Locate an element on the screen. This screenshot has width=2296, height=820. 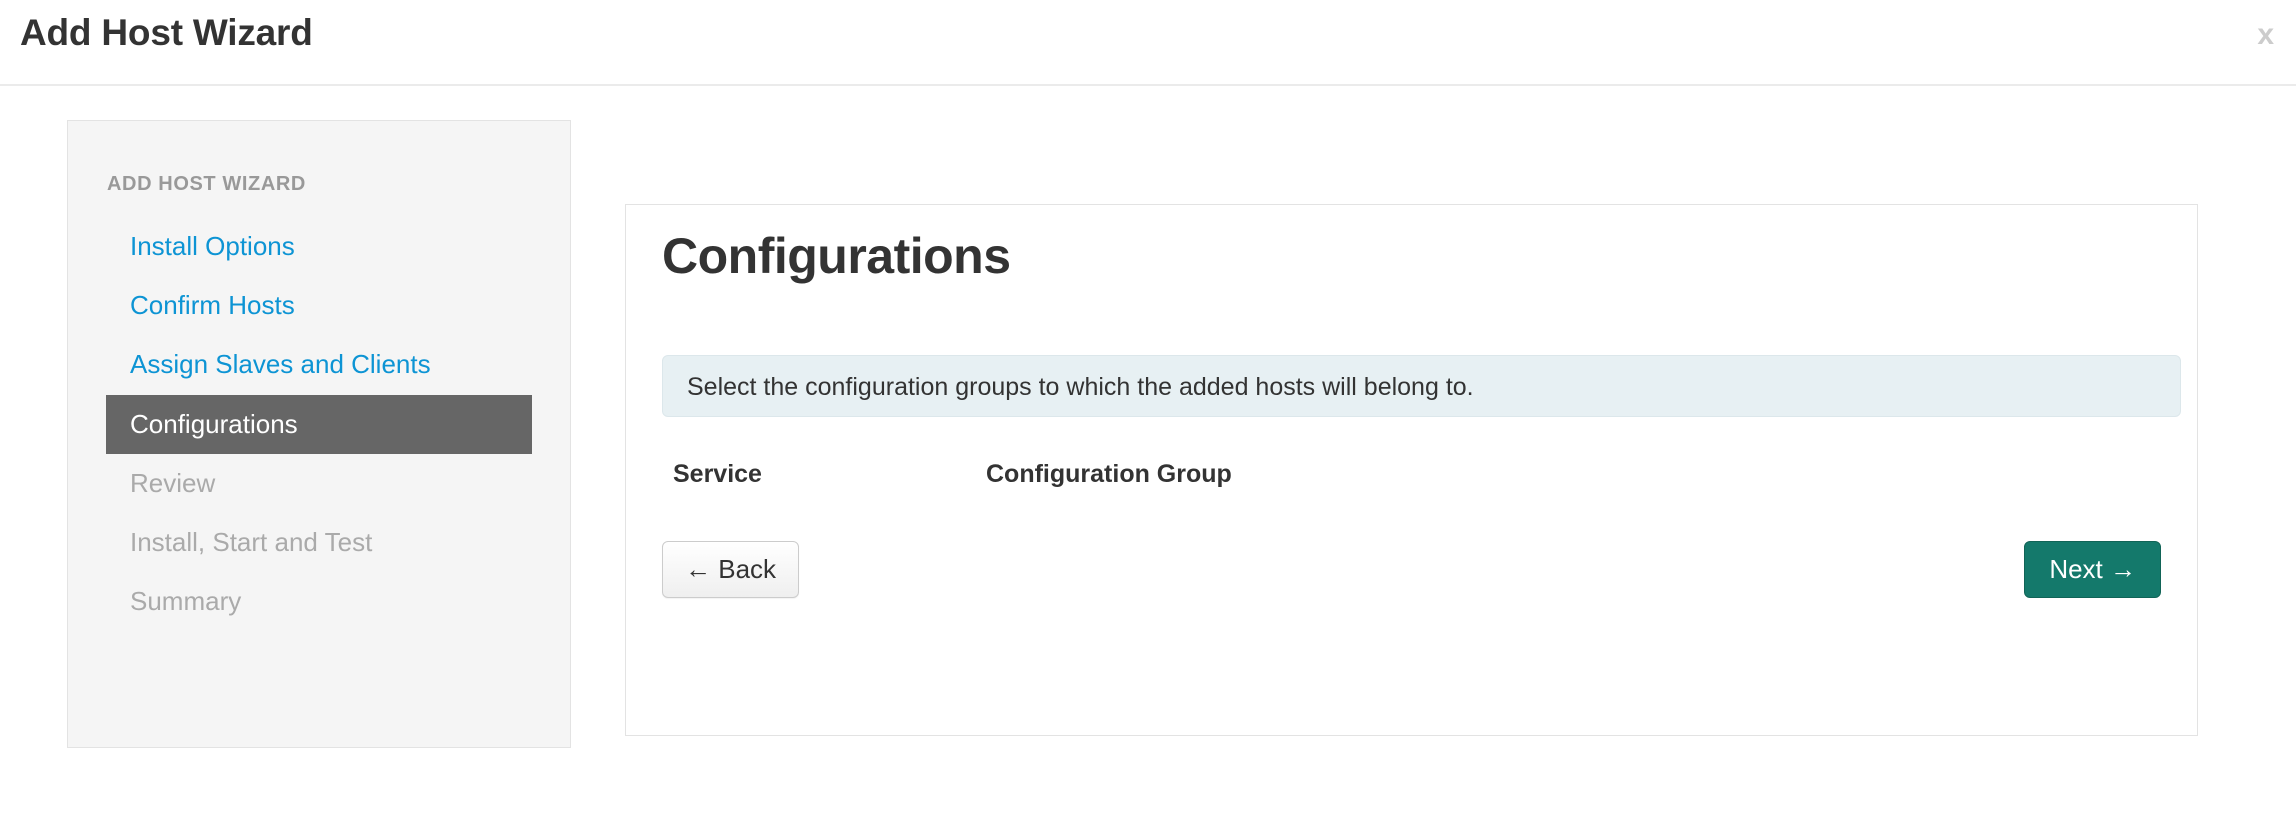
sidebar-item-configurations: Configurations is located at coordinates (319, 424).